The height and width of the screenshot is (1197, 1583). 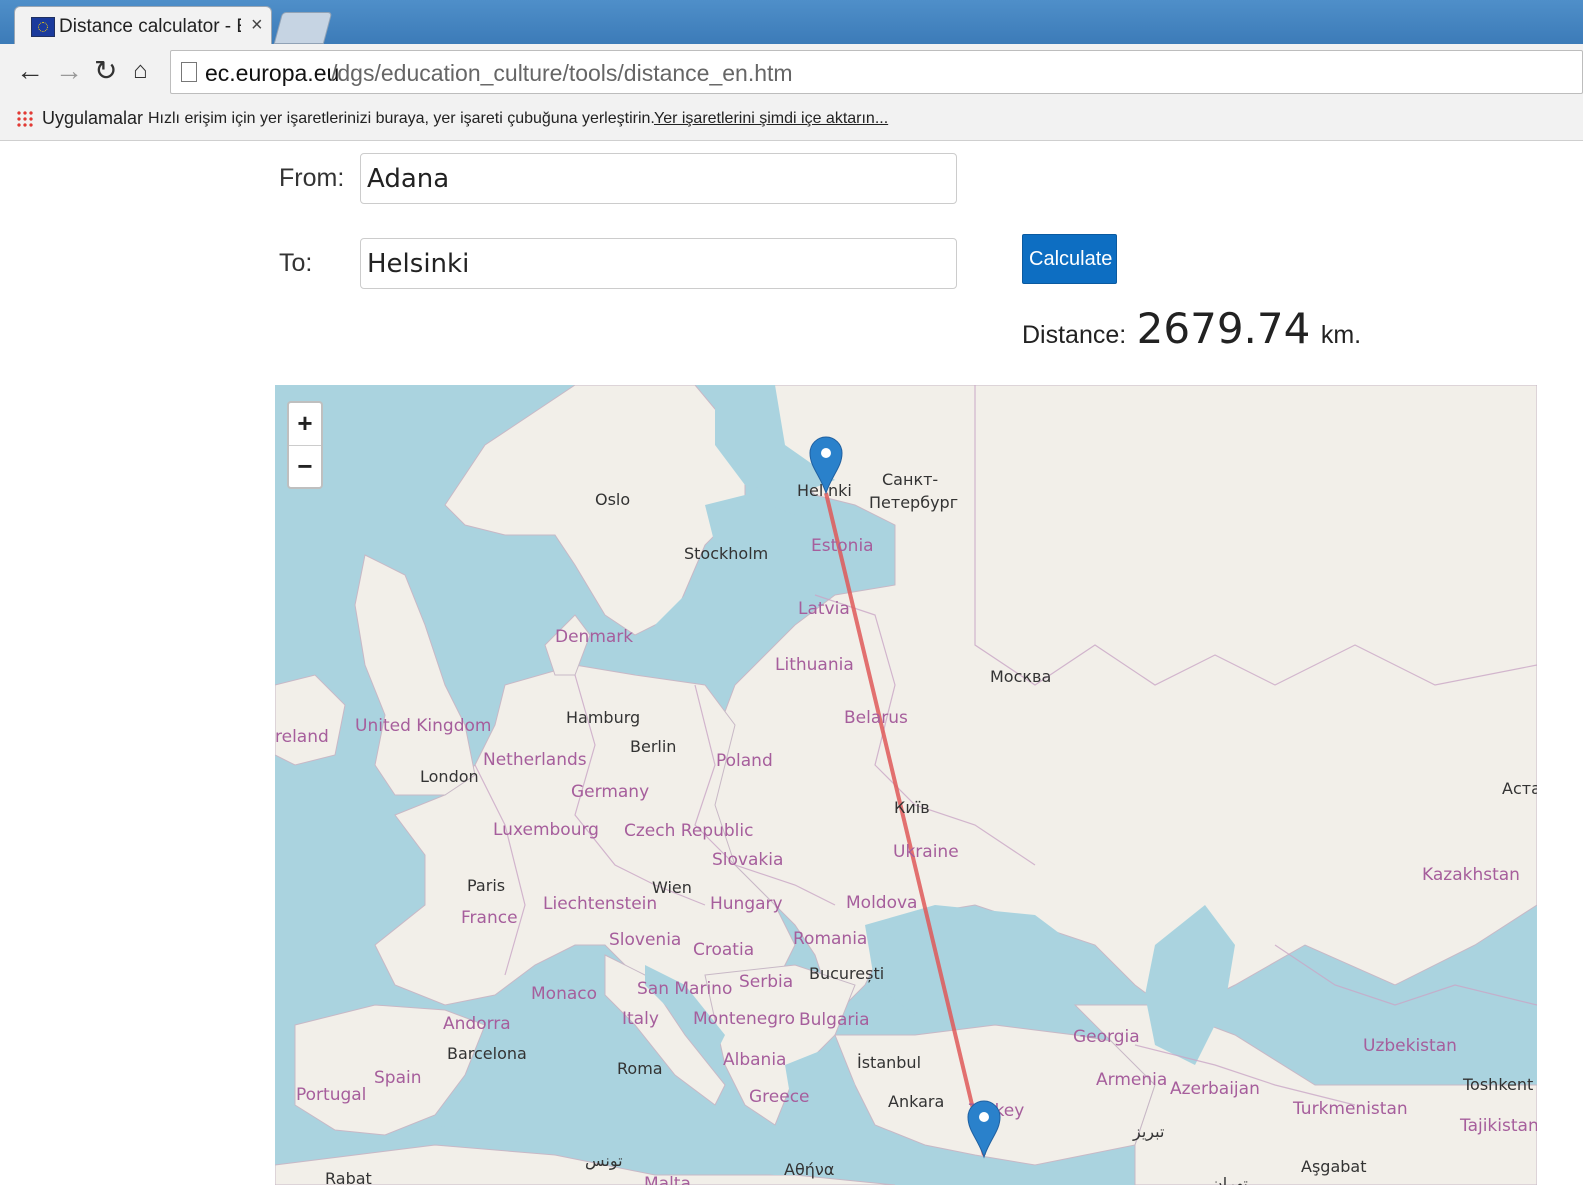 I want to click on to-label: To:, so click(x=296, y=263).